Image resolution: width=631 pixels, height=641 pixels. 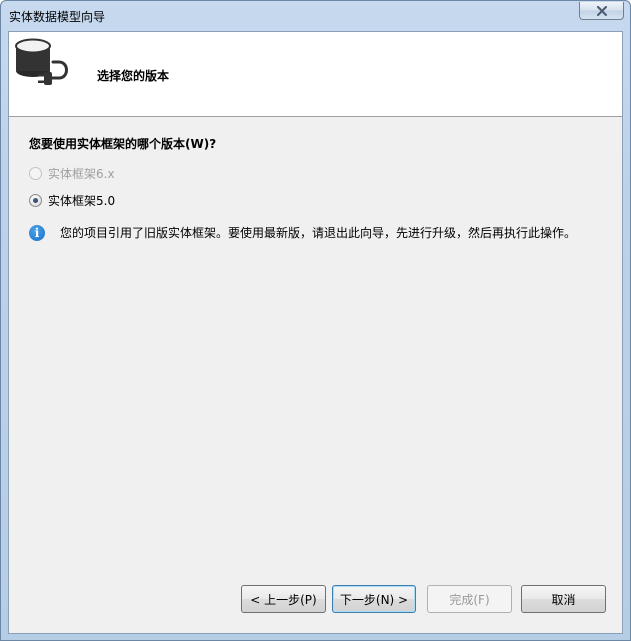 I want to click on option-ef6-label: 实体框架6.x, so click(x=81, y=174).